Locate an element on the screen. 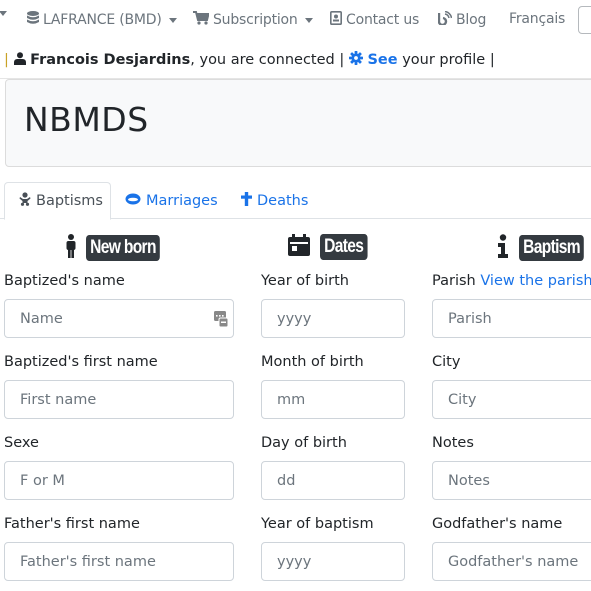 Image resolution: width=591 pixels, height=591 pixels. year-of-baptism-input: yyyy is located at coordinates (333, 561).